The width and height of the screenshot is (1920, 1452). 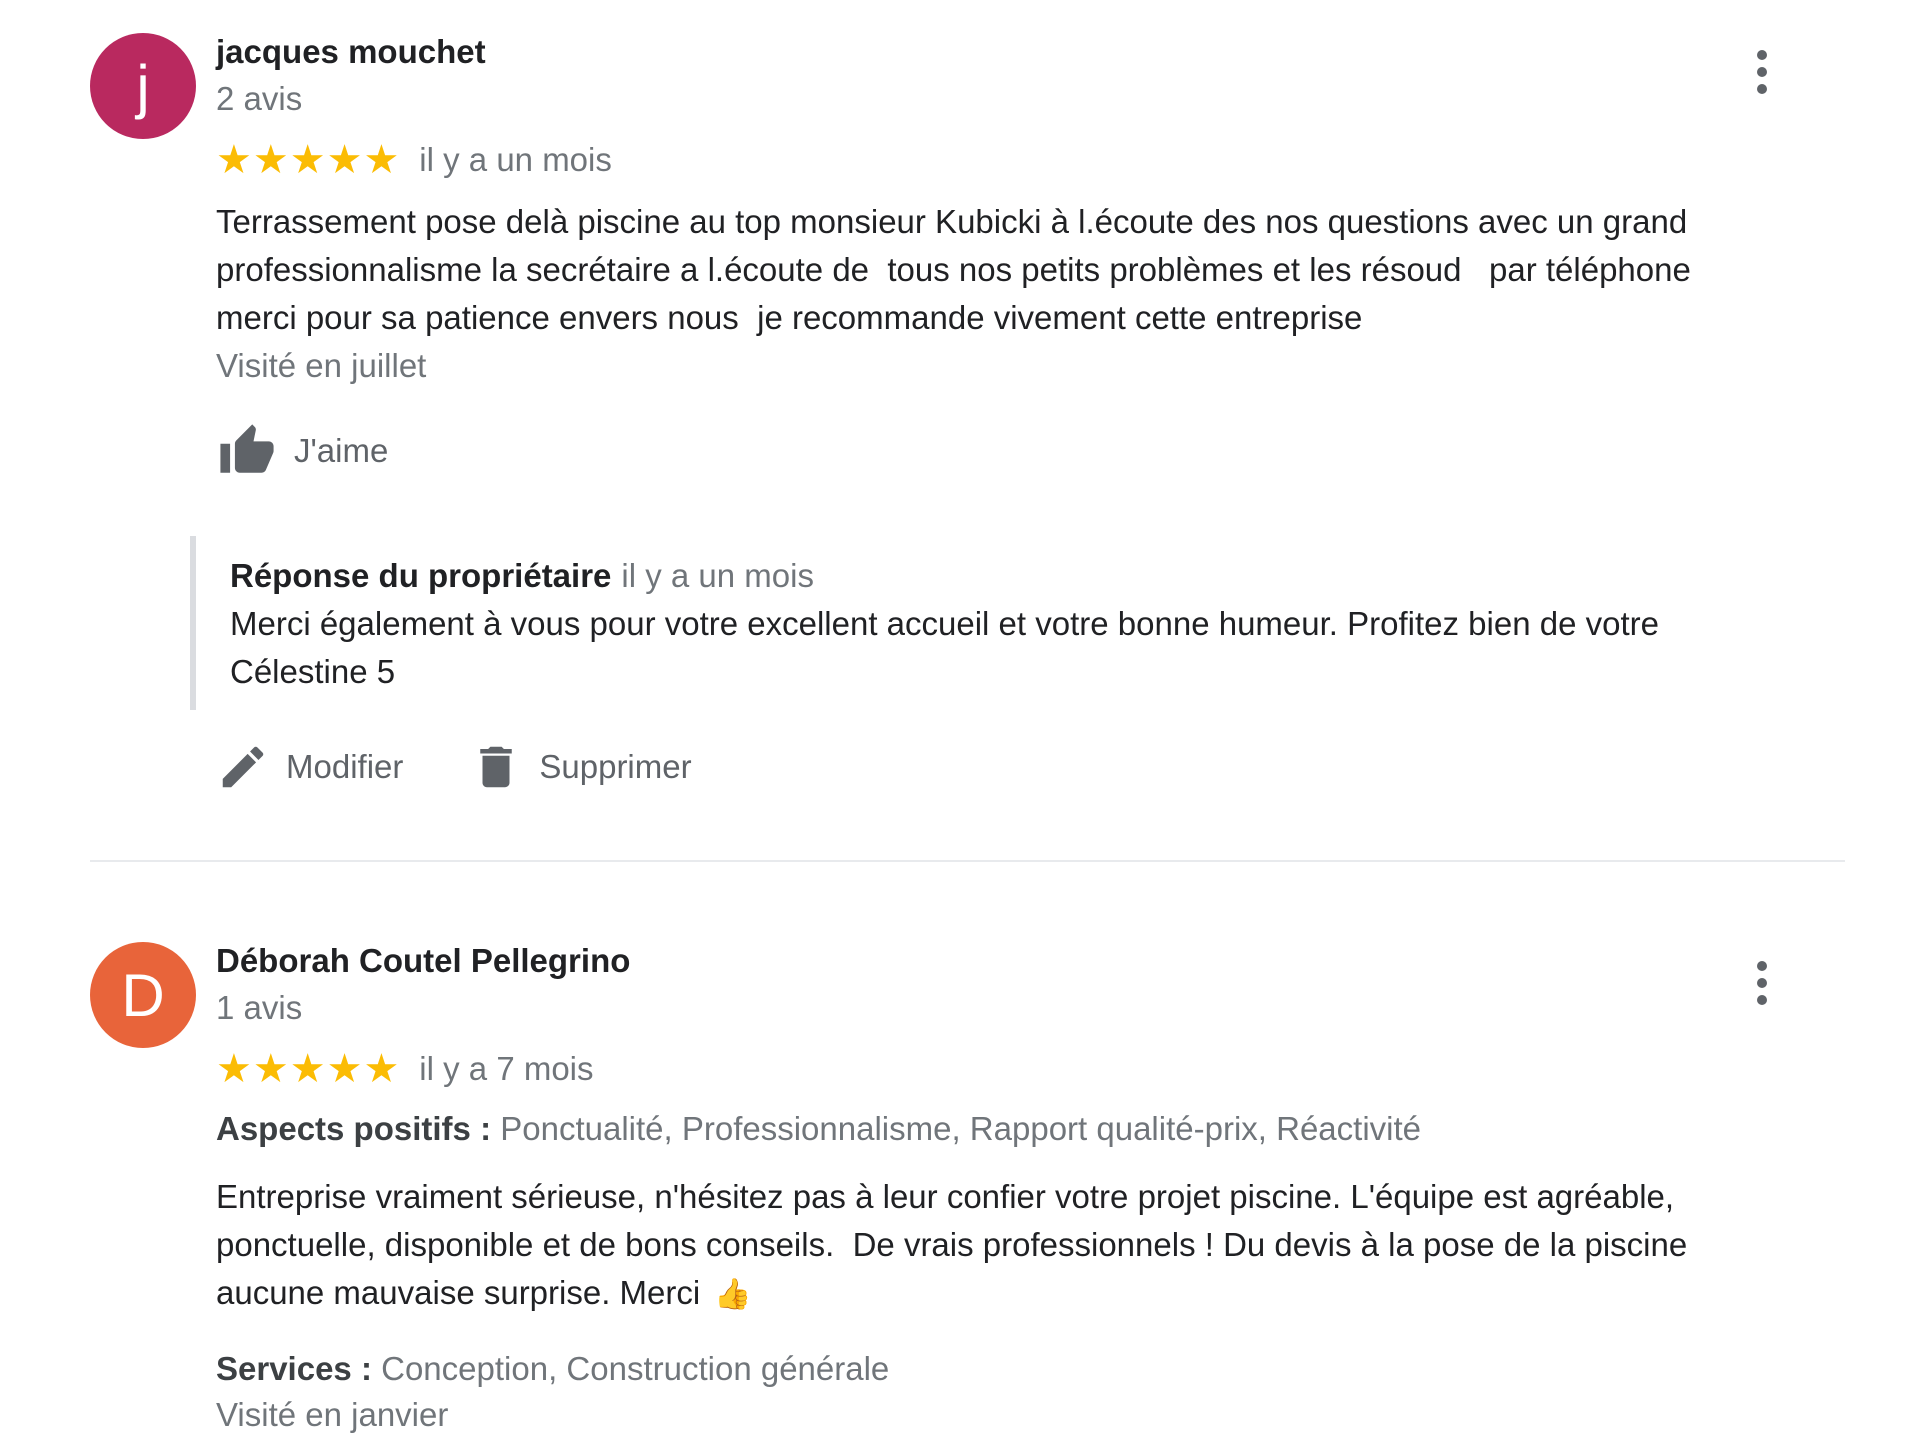 What do you see at coordinates (294, 1368) in the screenshot?
I see `services-label: Services :` at bounding box center [294, 1368].